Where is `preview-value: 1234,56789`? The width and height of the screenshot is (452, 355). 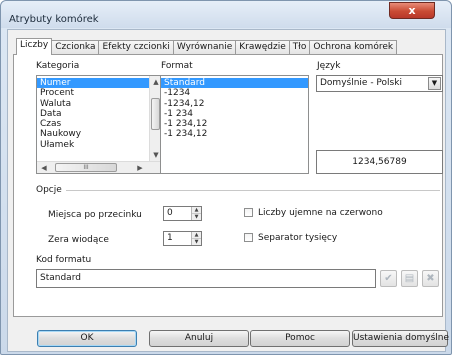 preview-value: 1234,56789 is located at coordinates (379, 162).